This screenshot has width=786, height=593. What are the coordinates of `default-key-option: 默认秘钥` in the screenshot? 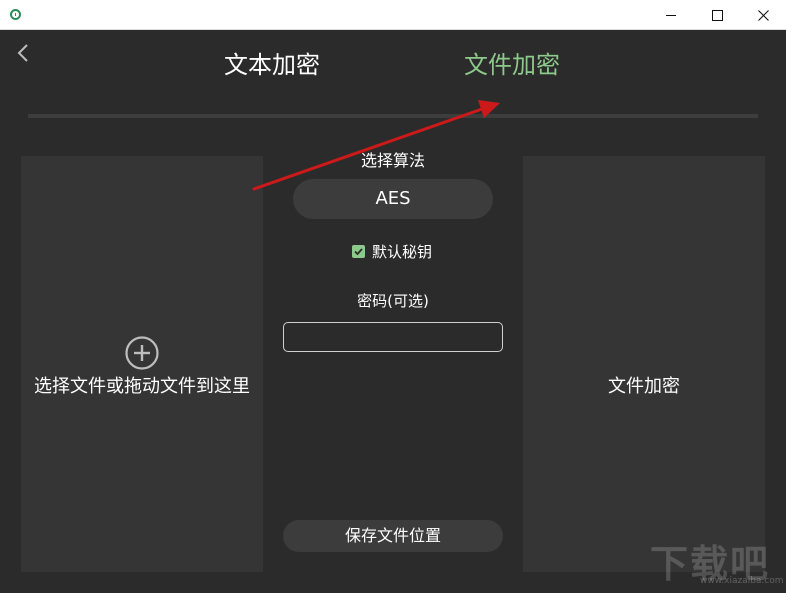 It's located at (392, 251).